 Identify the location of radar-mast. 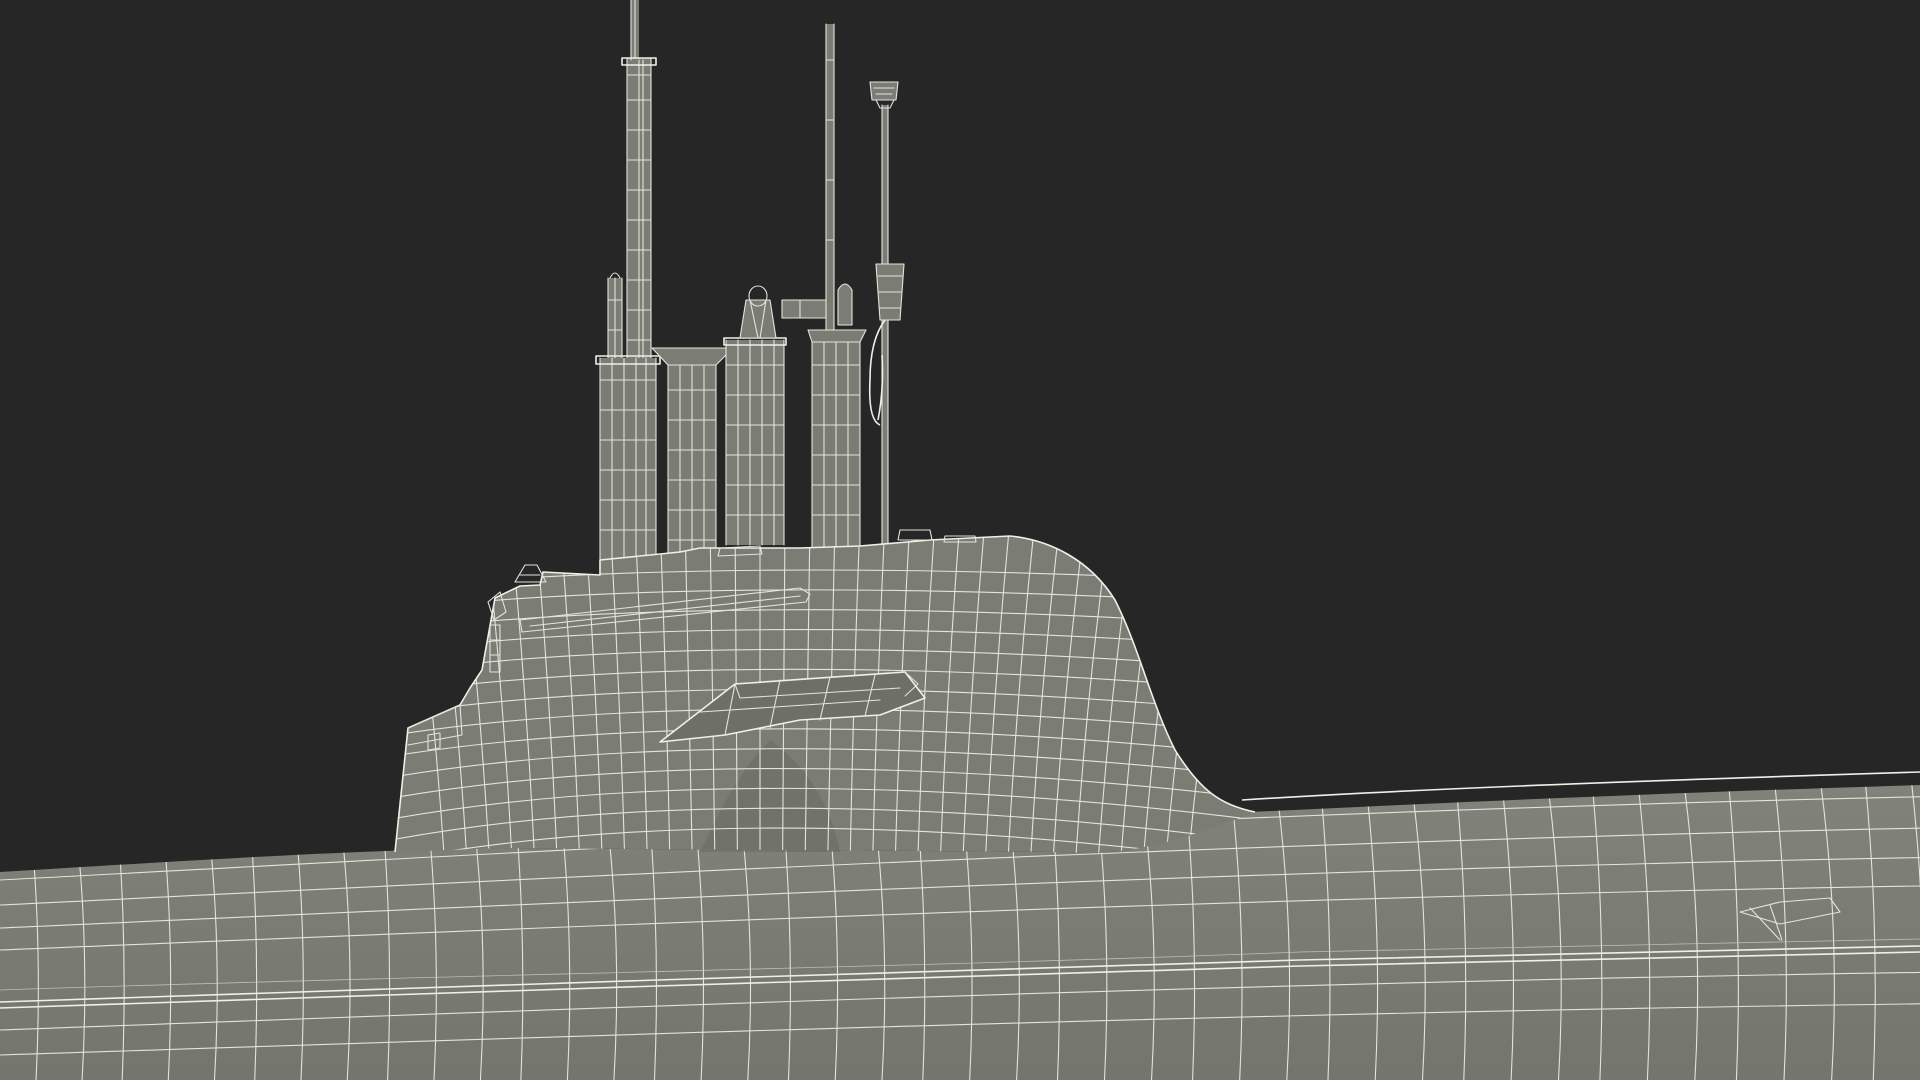
(817, 189).